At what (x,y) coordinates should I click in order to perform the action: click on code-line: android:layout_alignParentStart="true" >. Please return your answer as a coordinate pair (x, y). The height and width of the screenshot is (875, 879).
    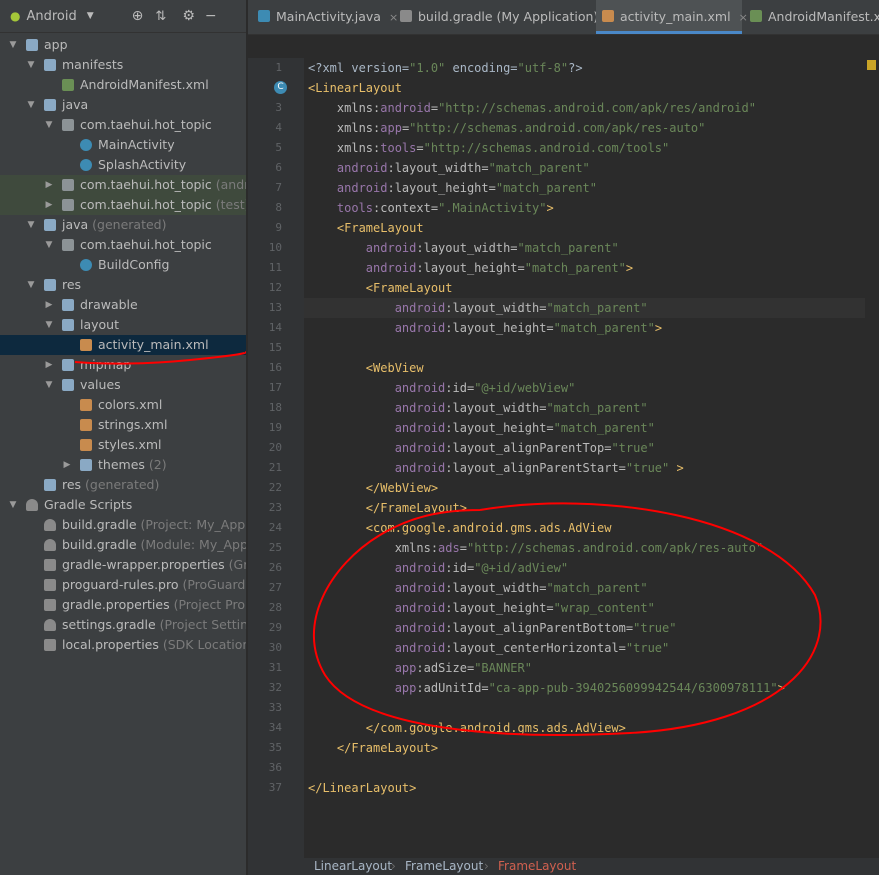
    Looking at the image, I should click on (496, 468).